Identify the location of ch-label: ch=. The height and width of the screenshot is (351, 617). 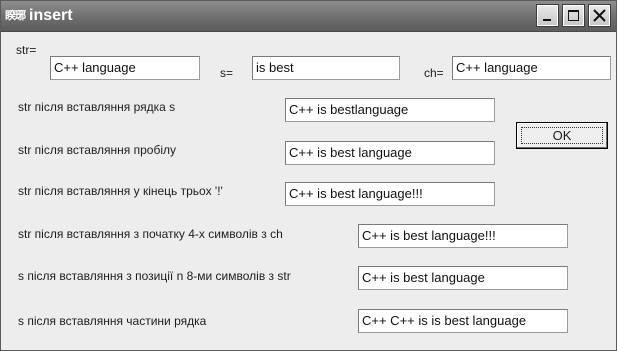
(434, 73).